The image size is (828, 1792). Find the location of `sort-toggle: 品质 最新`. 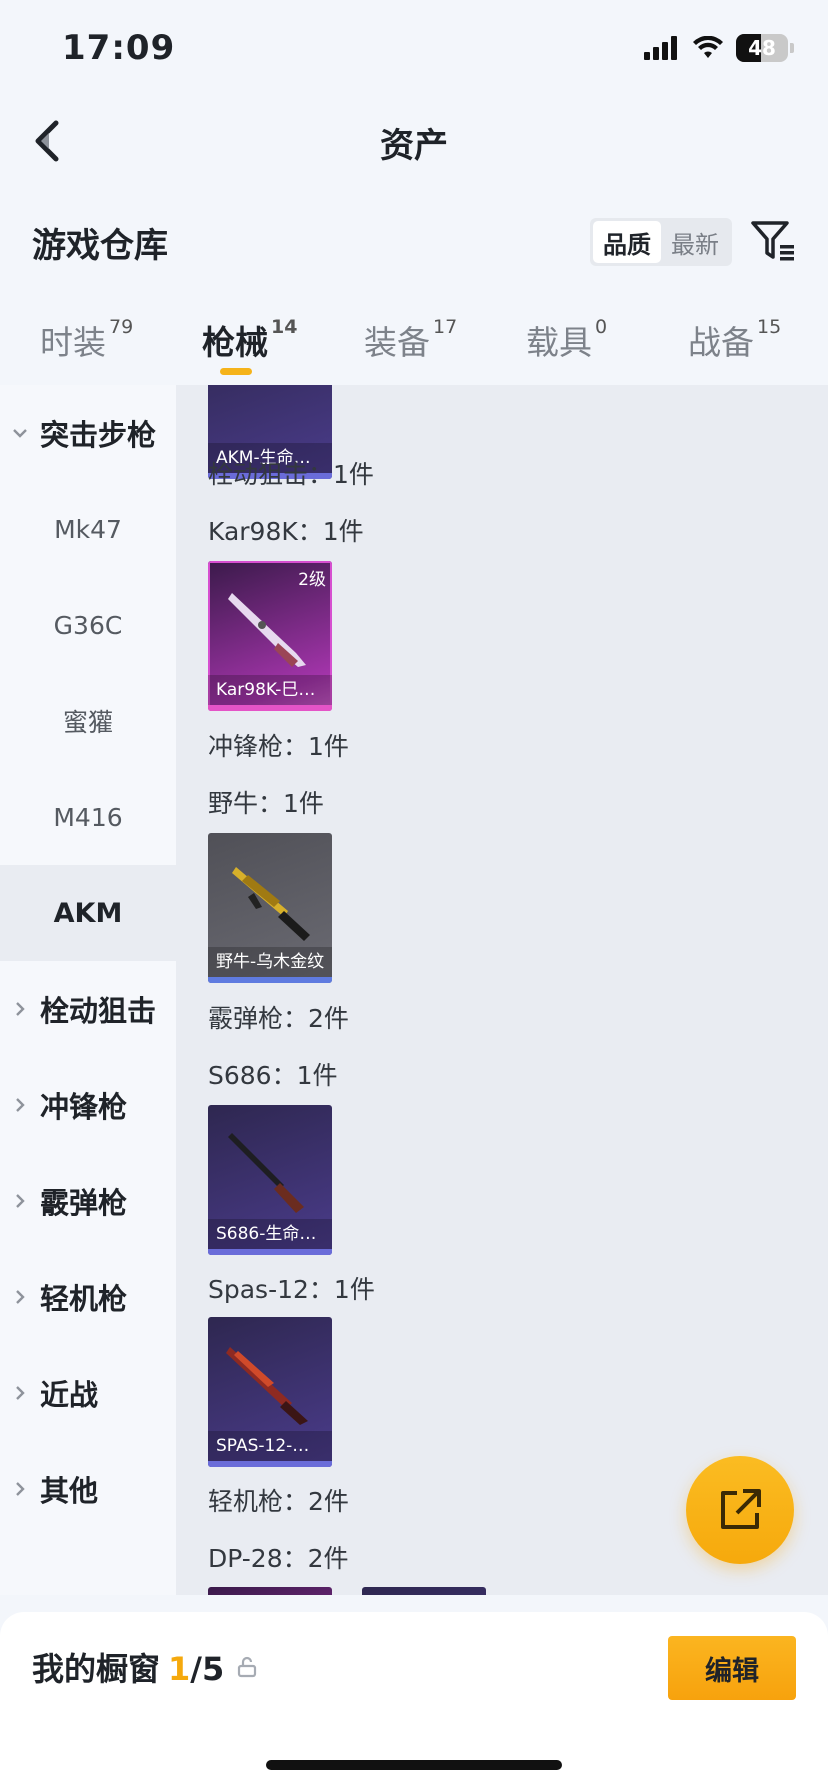

sort-toggle: 品质 最新 is located at coordinates (661, 242).